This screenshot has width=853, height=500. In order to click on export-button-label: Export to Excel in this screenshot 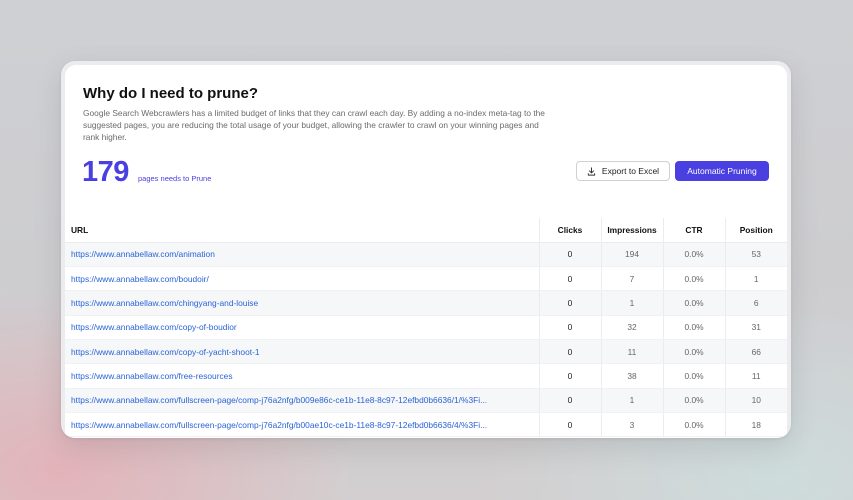, I will do `click(630, 171)`.